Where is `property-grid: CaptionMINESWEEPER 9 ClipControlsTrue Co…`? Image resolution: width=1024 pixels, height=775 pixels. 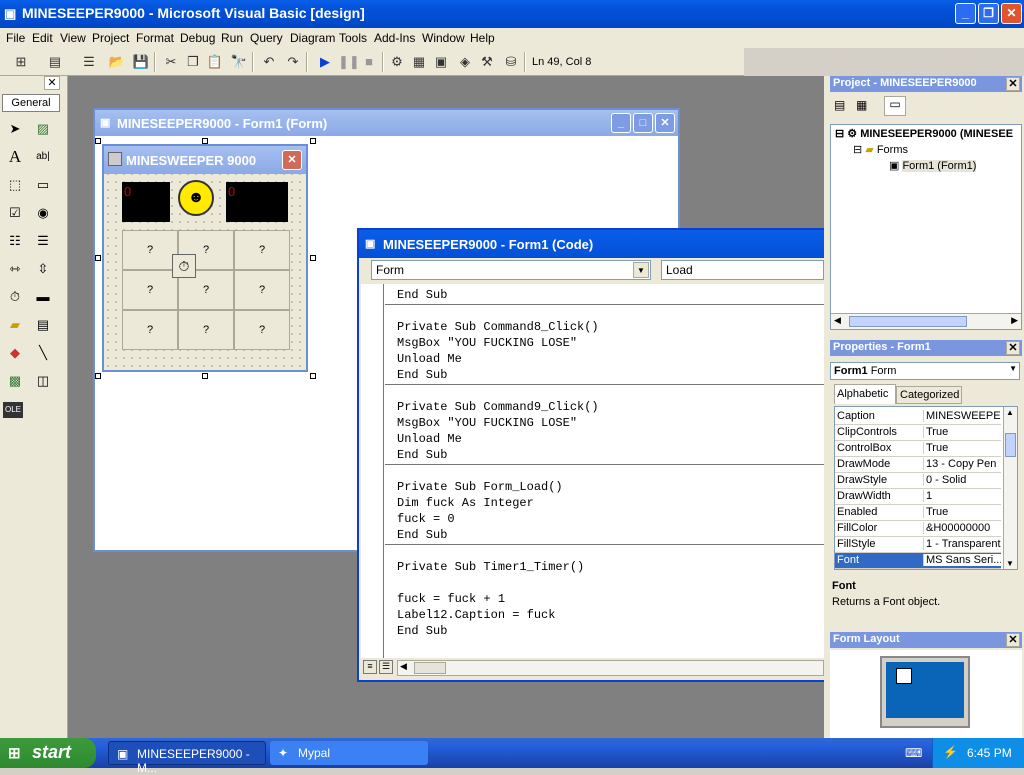
property-grid: CaptionMINESWEEPER 9 ClipControlsTrue Co… is located at coordinates (926, 488).